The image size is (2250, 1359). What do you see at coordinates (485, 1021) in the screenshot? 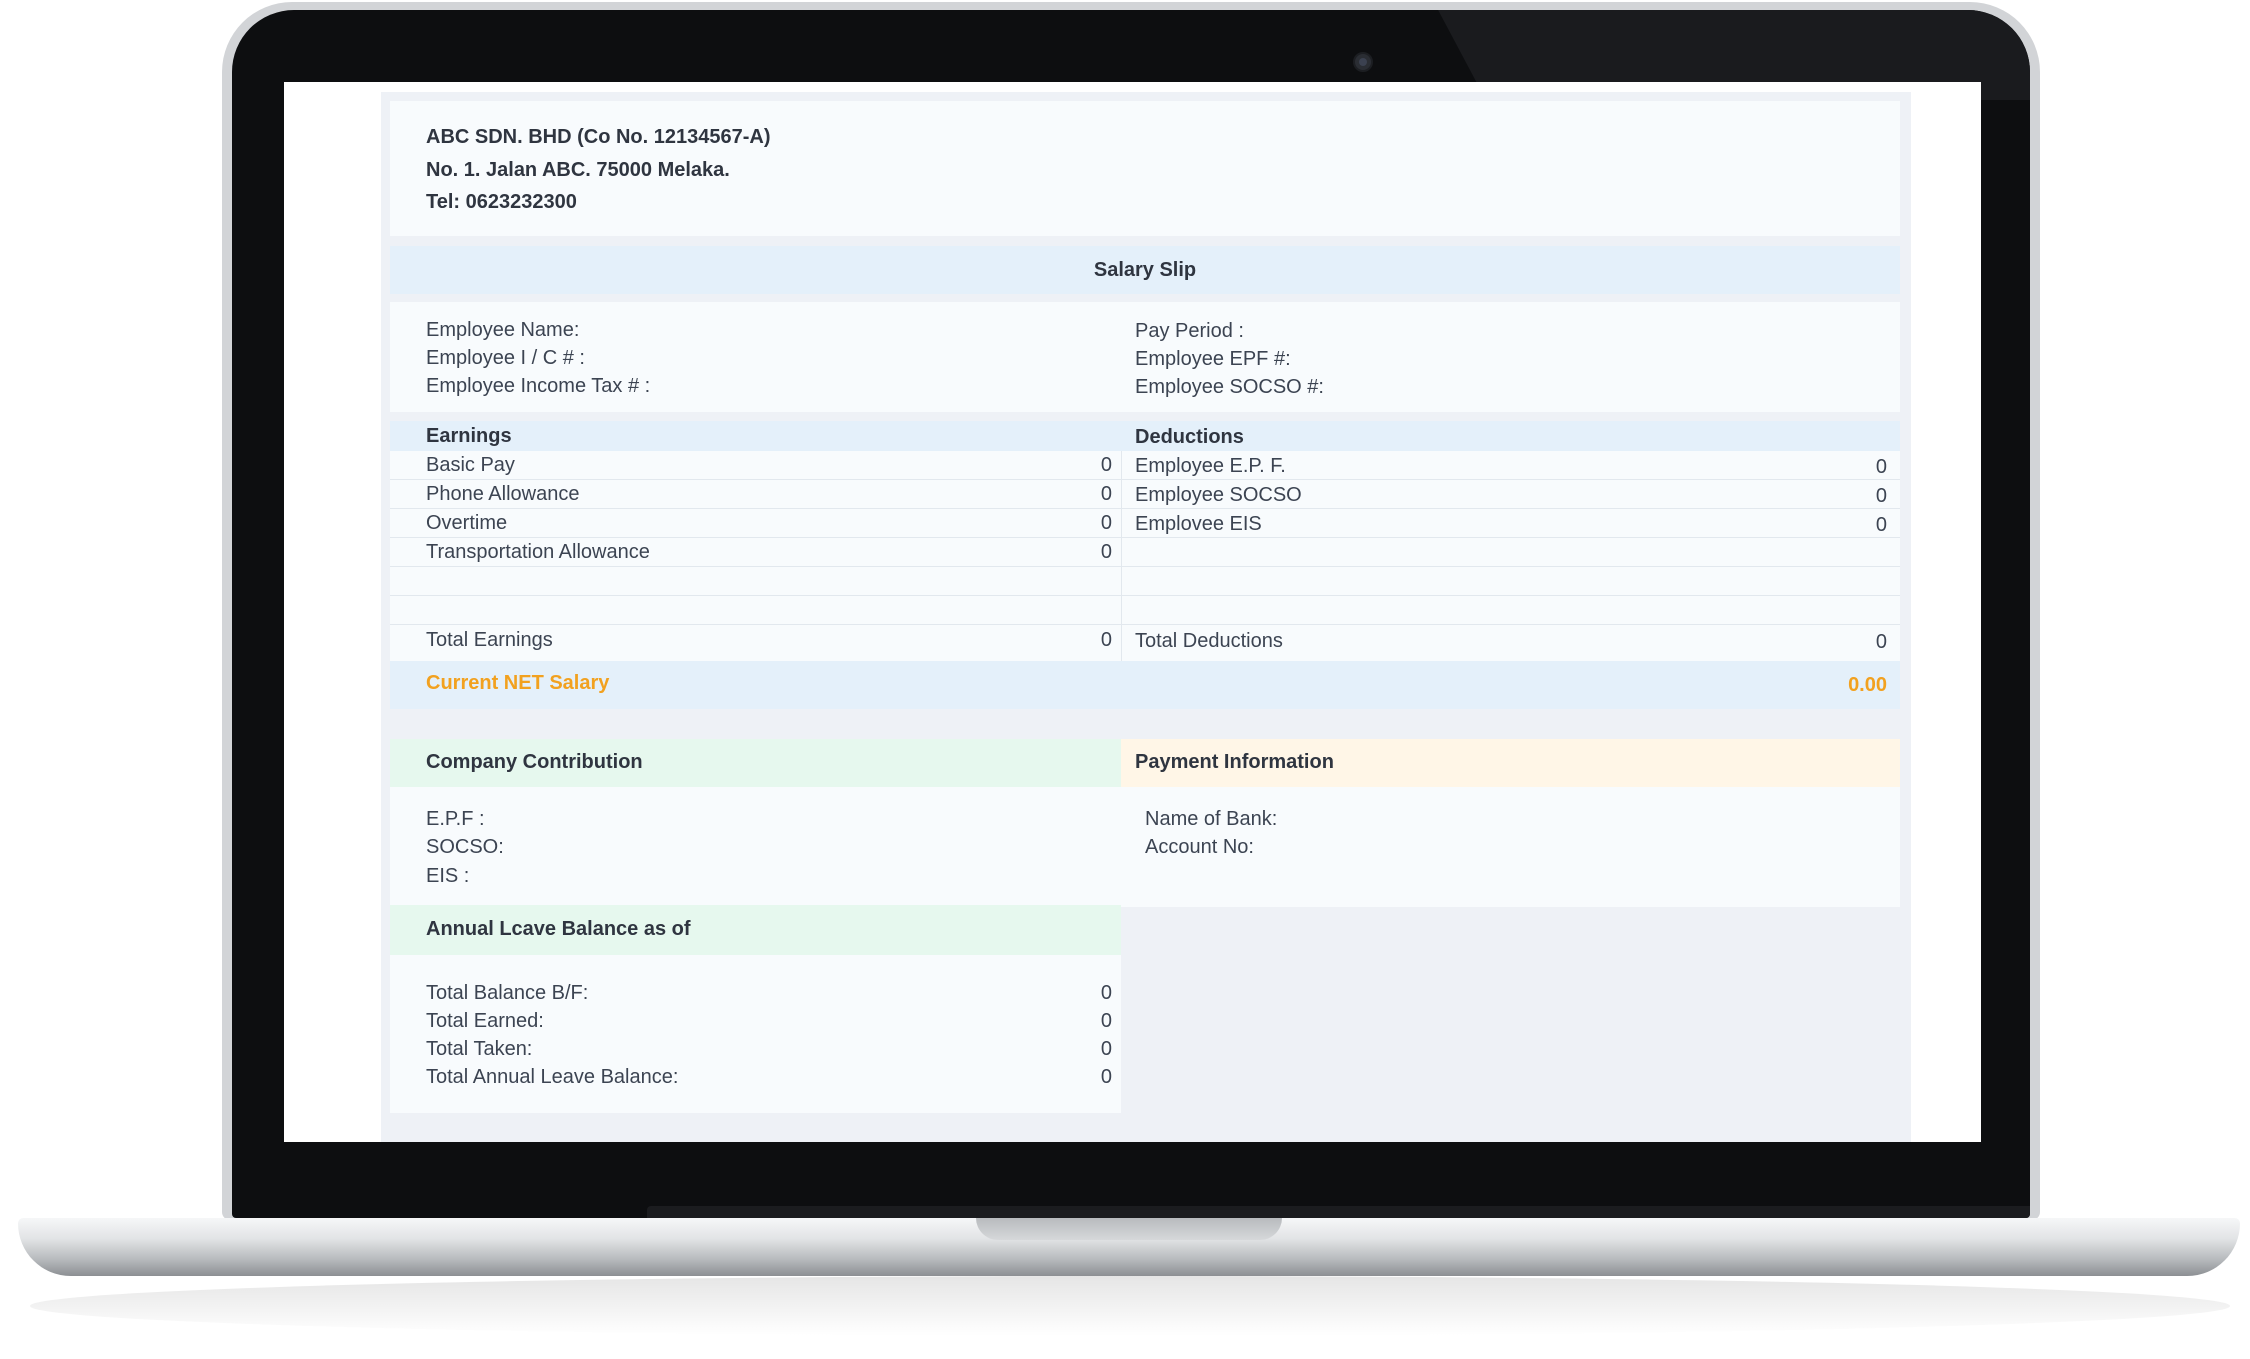
I see `leave-label: Total Earned:` at bounding box center [485, 1021].